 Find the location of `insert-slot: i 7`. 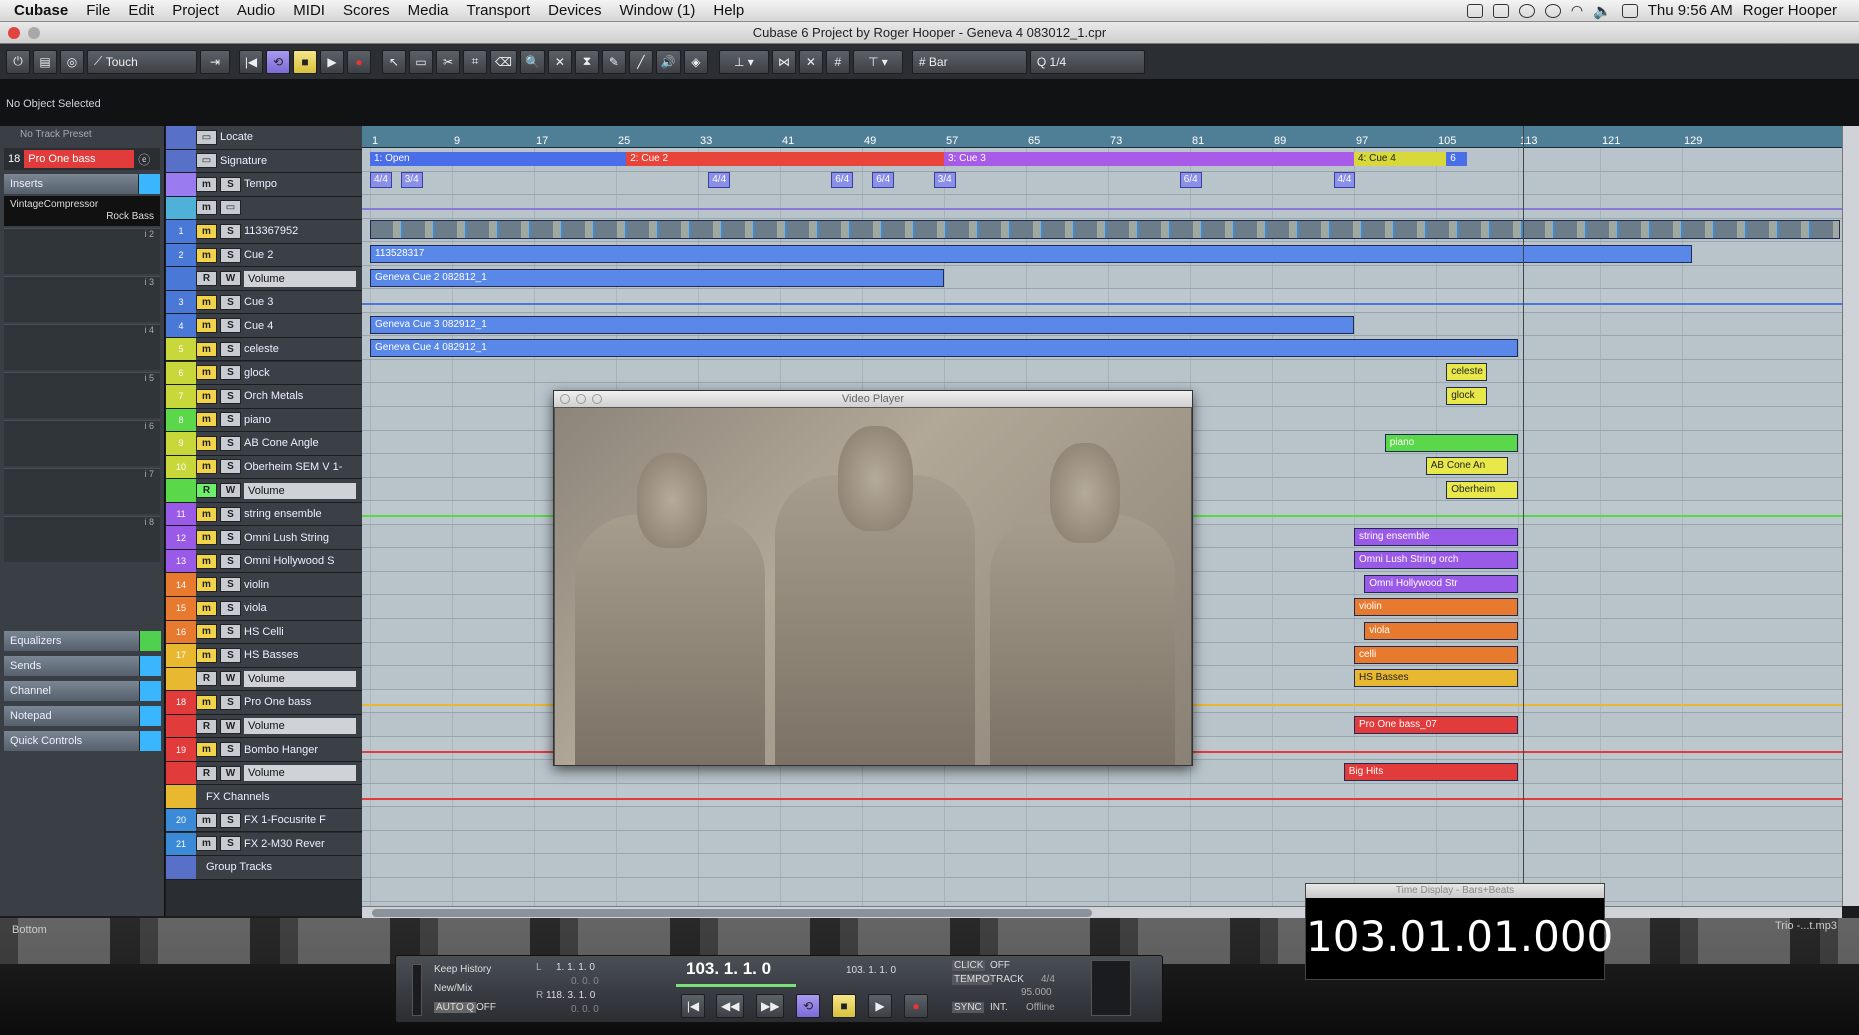

insert-slot: i 7 is located at coordinates (82, 491).